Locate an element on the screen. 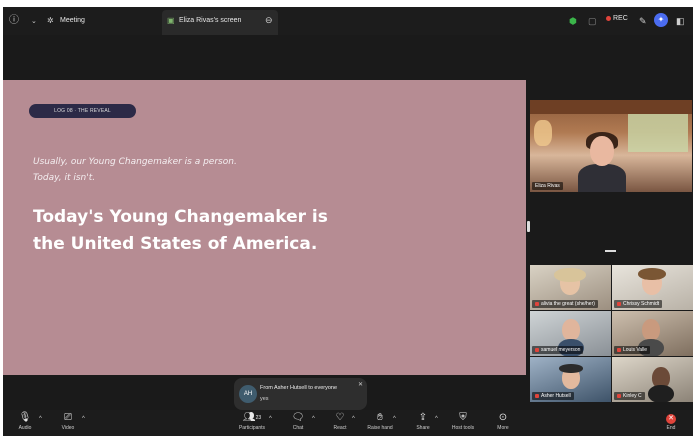 This screenshot has width=696, height=436. slide-tag: LOG 08 · THE REVEAL is located at coordinates (82, 111).